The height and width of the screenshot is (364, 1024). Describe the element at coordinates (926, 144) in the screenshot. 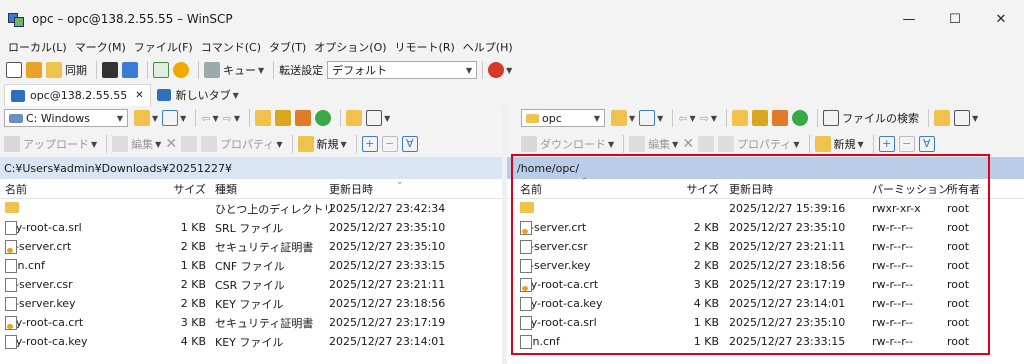

I see `right-filter-mark-button: ∀` at that location.